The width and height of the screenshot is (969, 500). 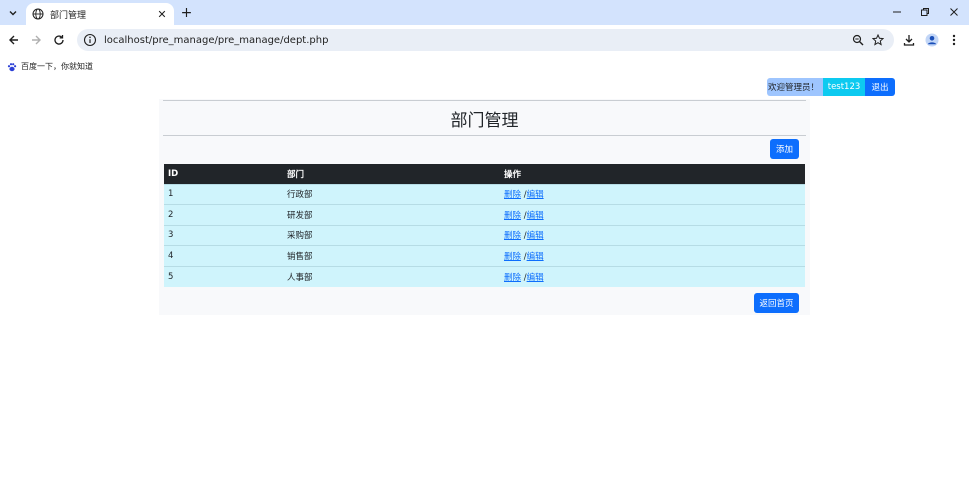 I want to click on kebab-menu-icon, so click(x=954, y=40).